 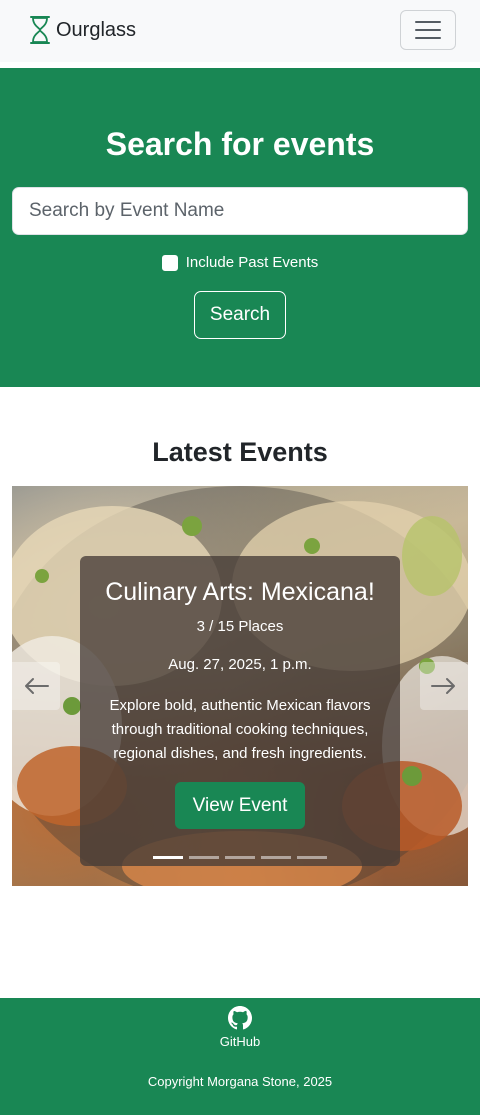 I want to click on latest-events-title: Latest Events, so click(x=240, y=452).